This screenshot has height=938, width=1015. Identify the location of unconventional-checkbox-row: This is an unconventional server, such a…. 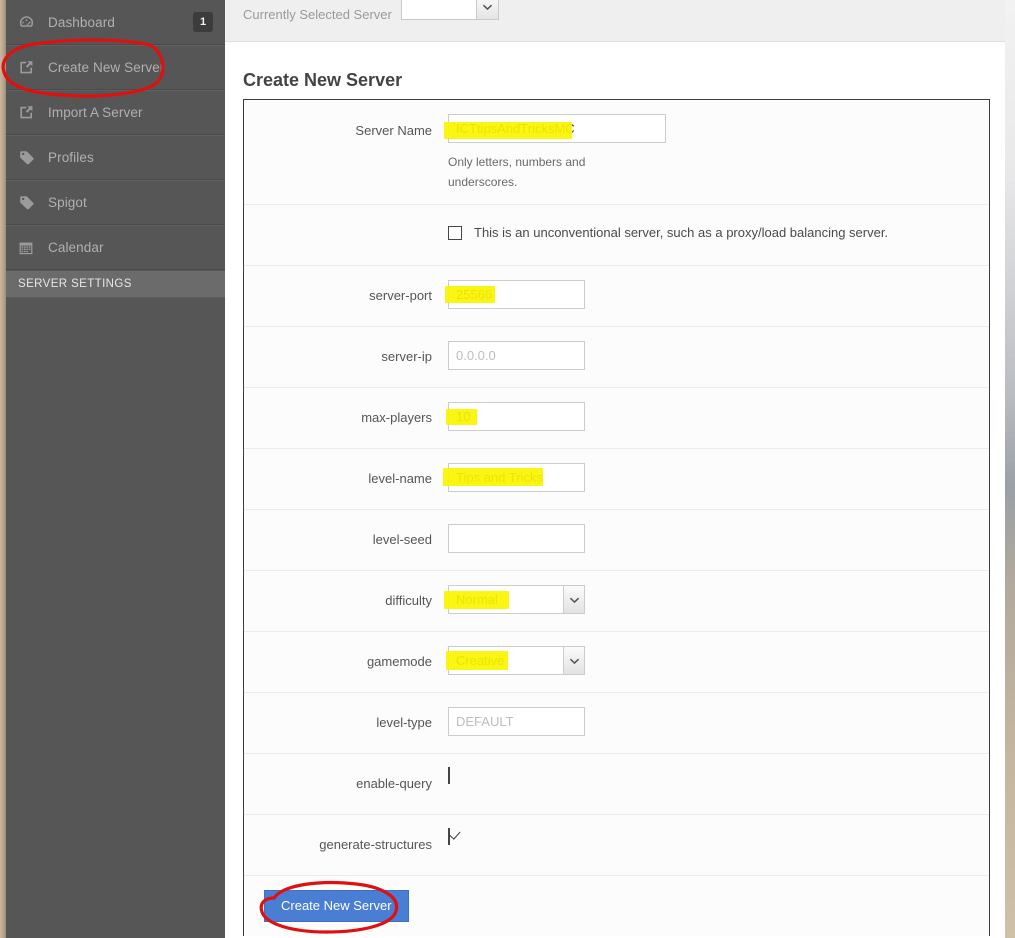
(718, 229).